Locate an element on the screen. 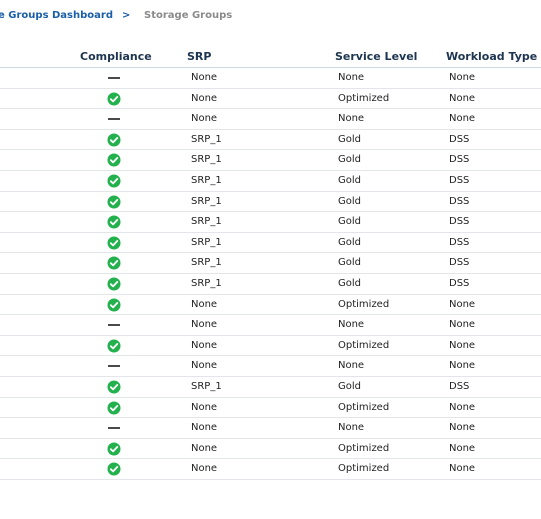  column-header-compliance: Compliance is located at coordinates (116, 56).